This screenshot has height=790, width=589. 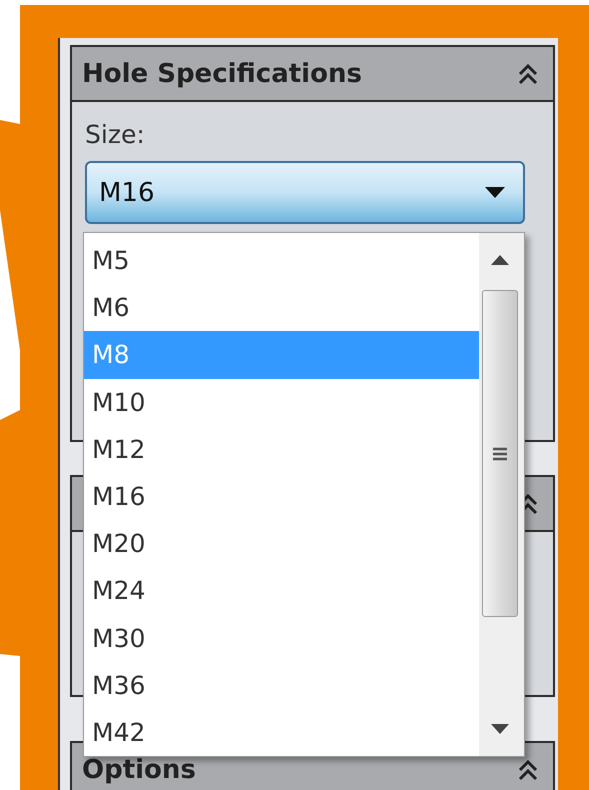 I want to click on list-item: M20, so click(x=281, y=544).